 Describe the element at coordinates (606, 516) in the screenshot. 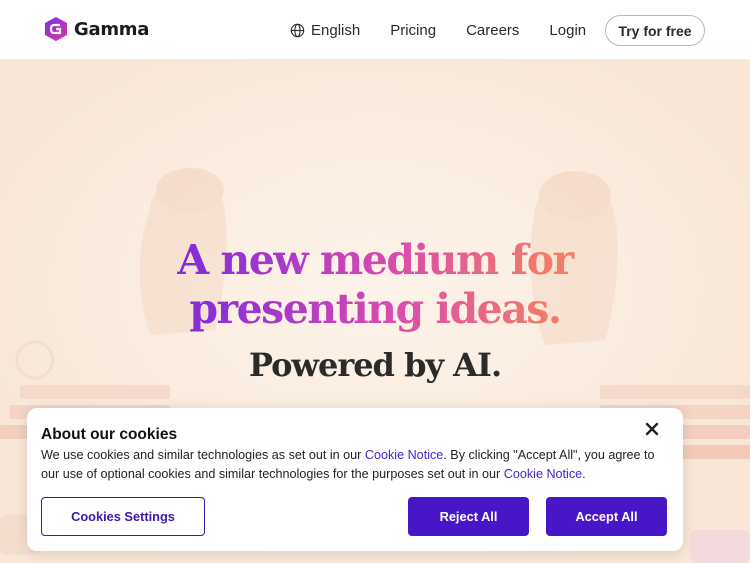

I see `accept-all-button: Accept All` at that location.